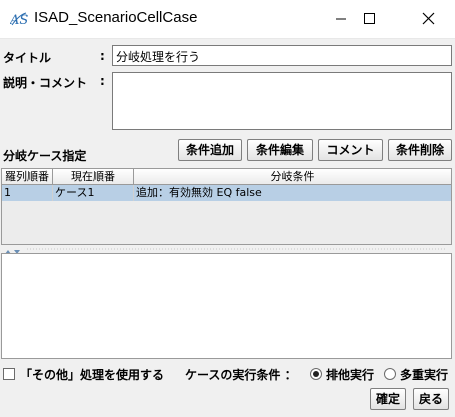 Image resolution: width=455 pixels, height=417 pixels. What do you see at coordinates (45, 83) in the screenshot?
I see `description-label: 説明・コメント` at bounding box center [45, 83].